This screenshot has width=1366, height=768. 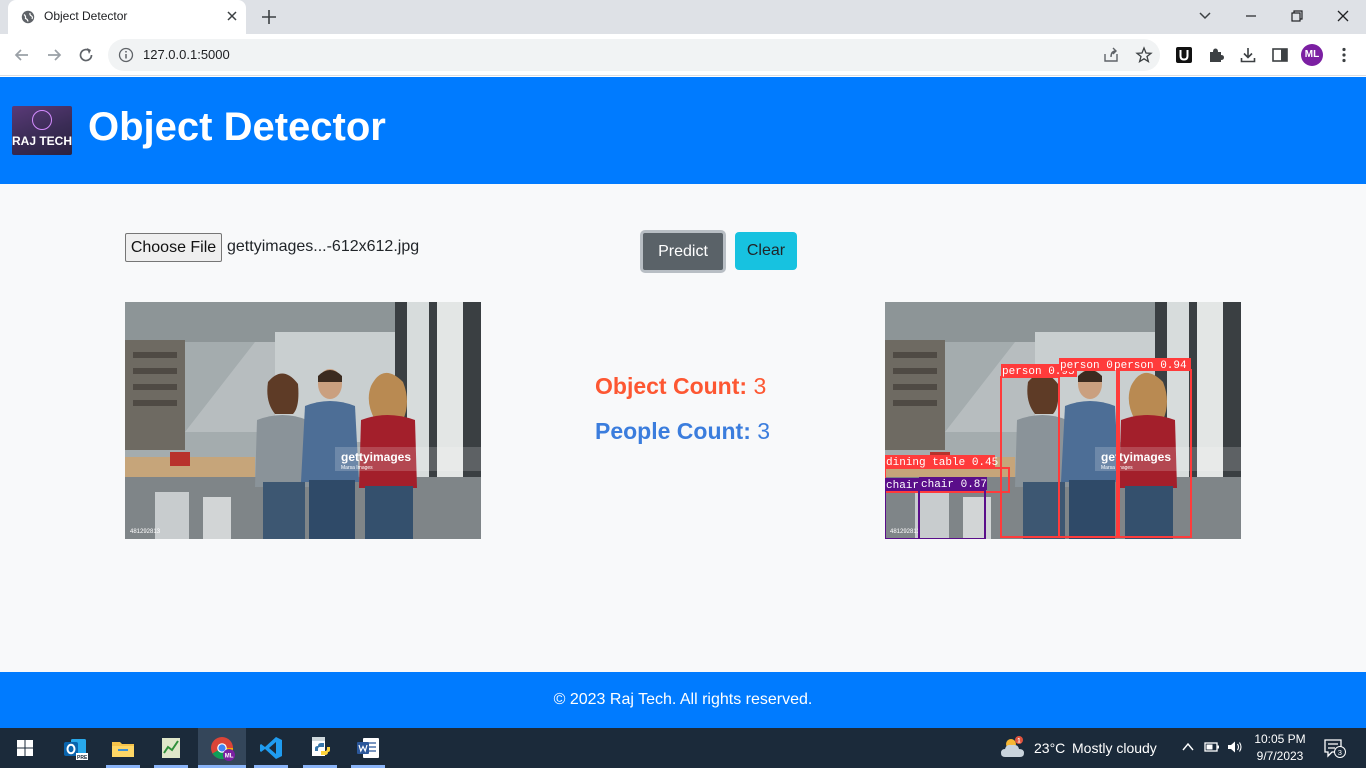 What do you see at coordinates (1335, 748) in the screenshot?
I see `notifications-icon: 3` at bounding box center [1335, 748].